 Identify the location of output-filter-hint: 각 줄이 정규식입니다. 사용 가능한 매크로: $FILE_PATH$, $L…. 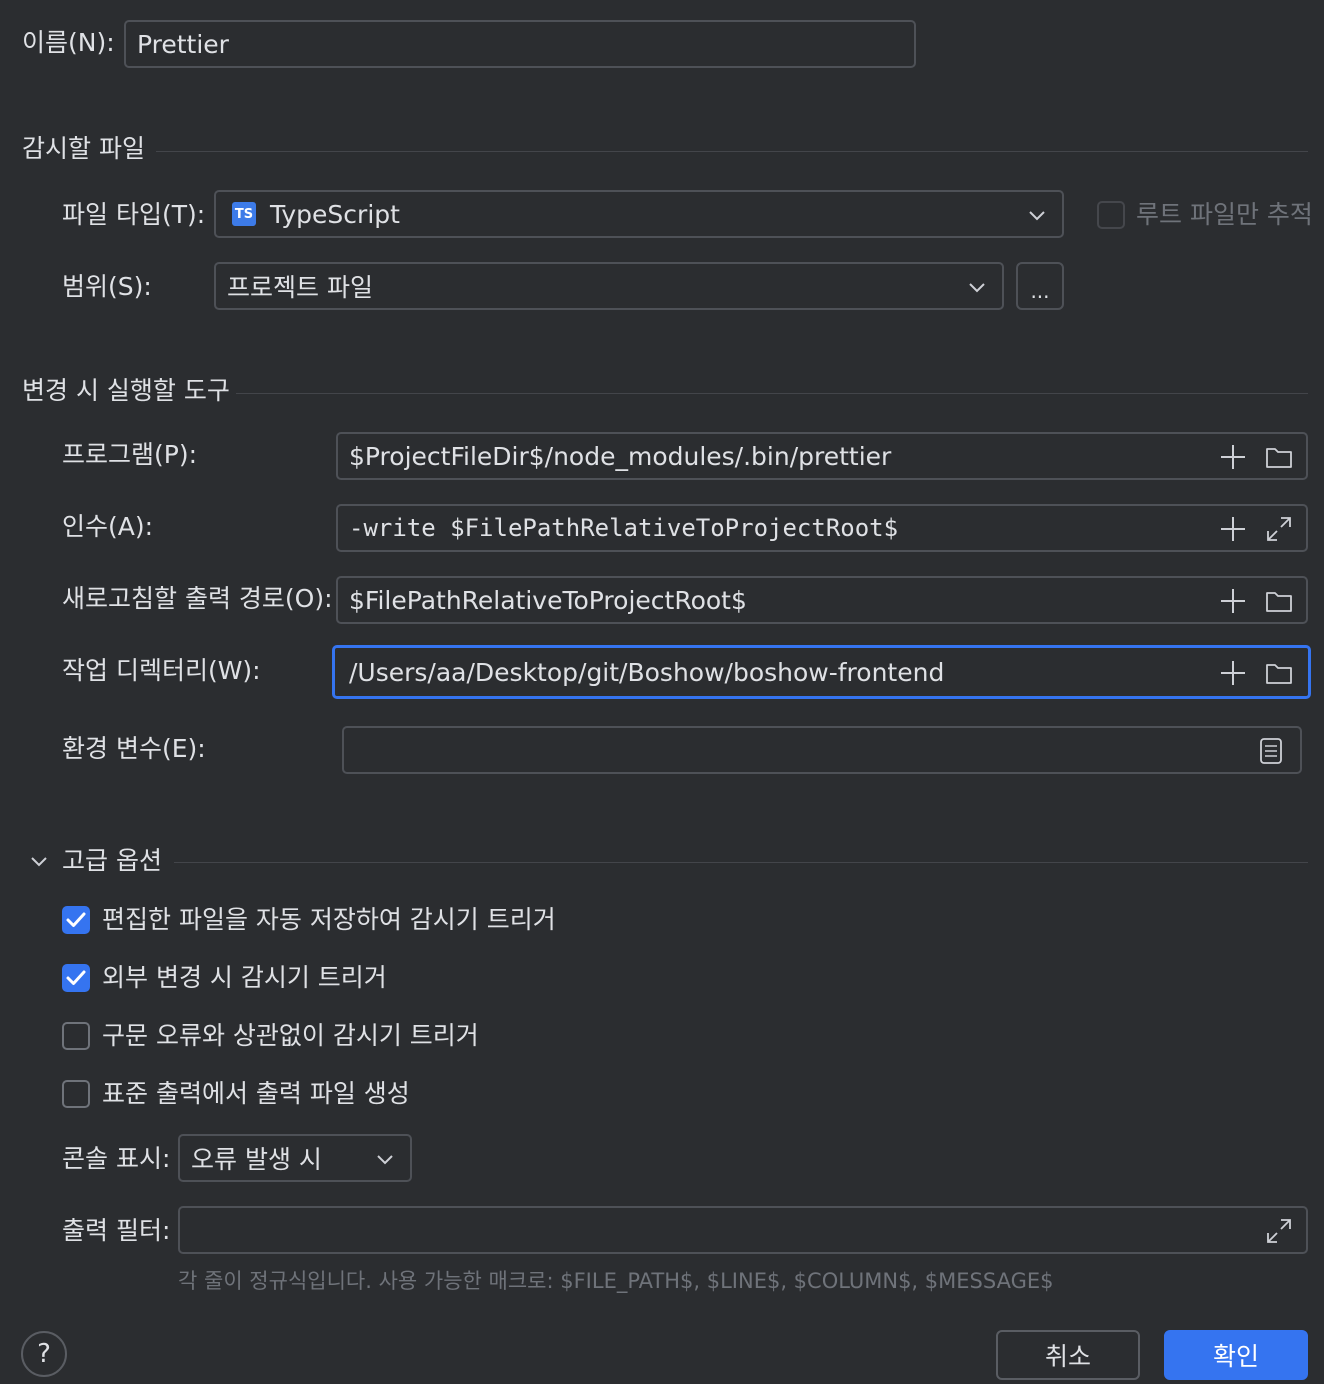
(616, 1281).